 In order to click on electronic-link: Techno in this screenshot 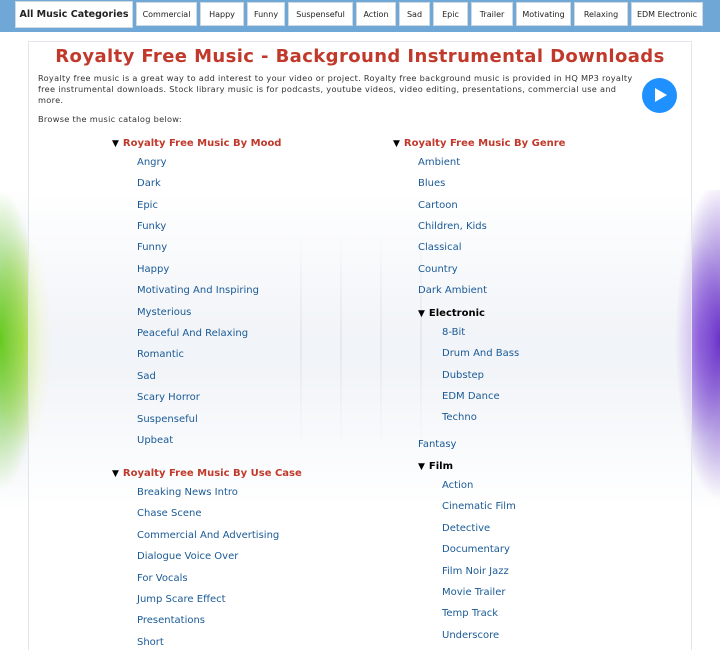, I will do `click(459, 417)`.